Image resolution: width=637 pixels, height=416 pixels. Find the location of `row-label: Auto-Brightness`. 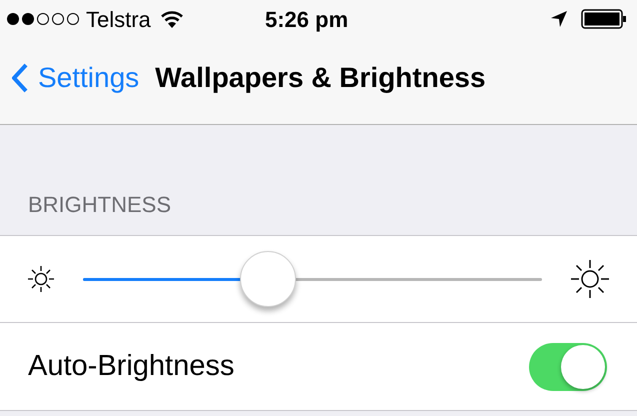

row-label: Auto-Brightness is located at coordinates (131, 366).